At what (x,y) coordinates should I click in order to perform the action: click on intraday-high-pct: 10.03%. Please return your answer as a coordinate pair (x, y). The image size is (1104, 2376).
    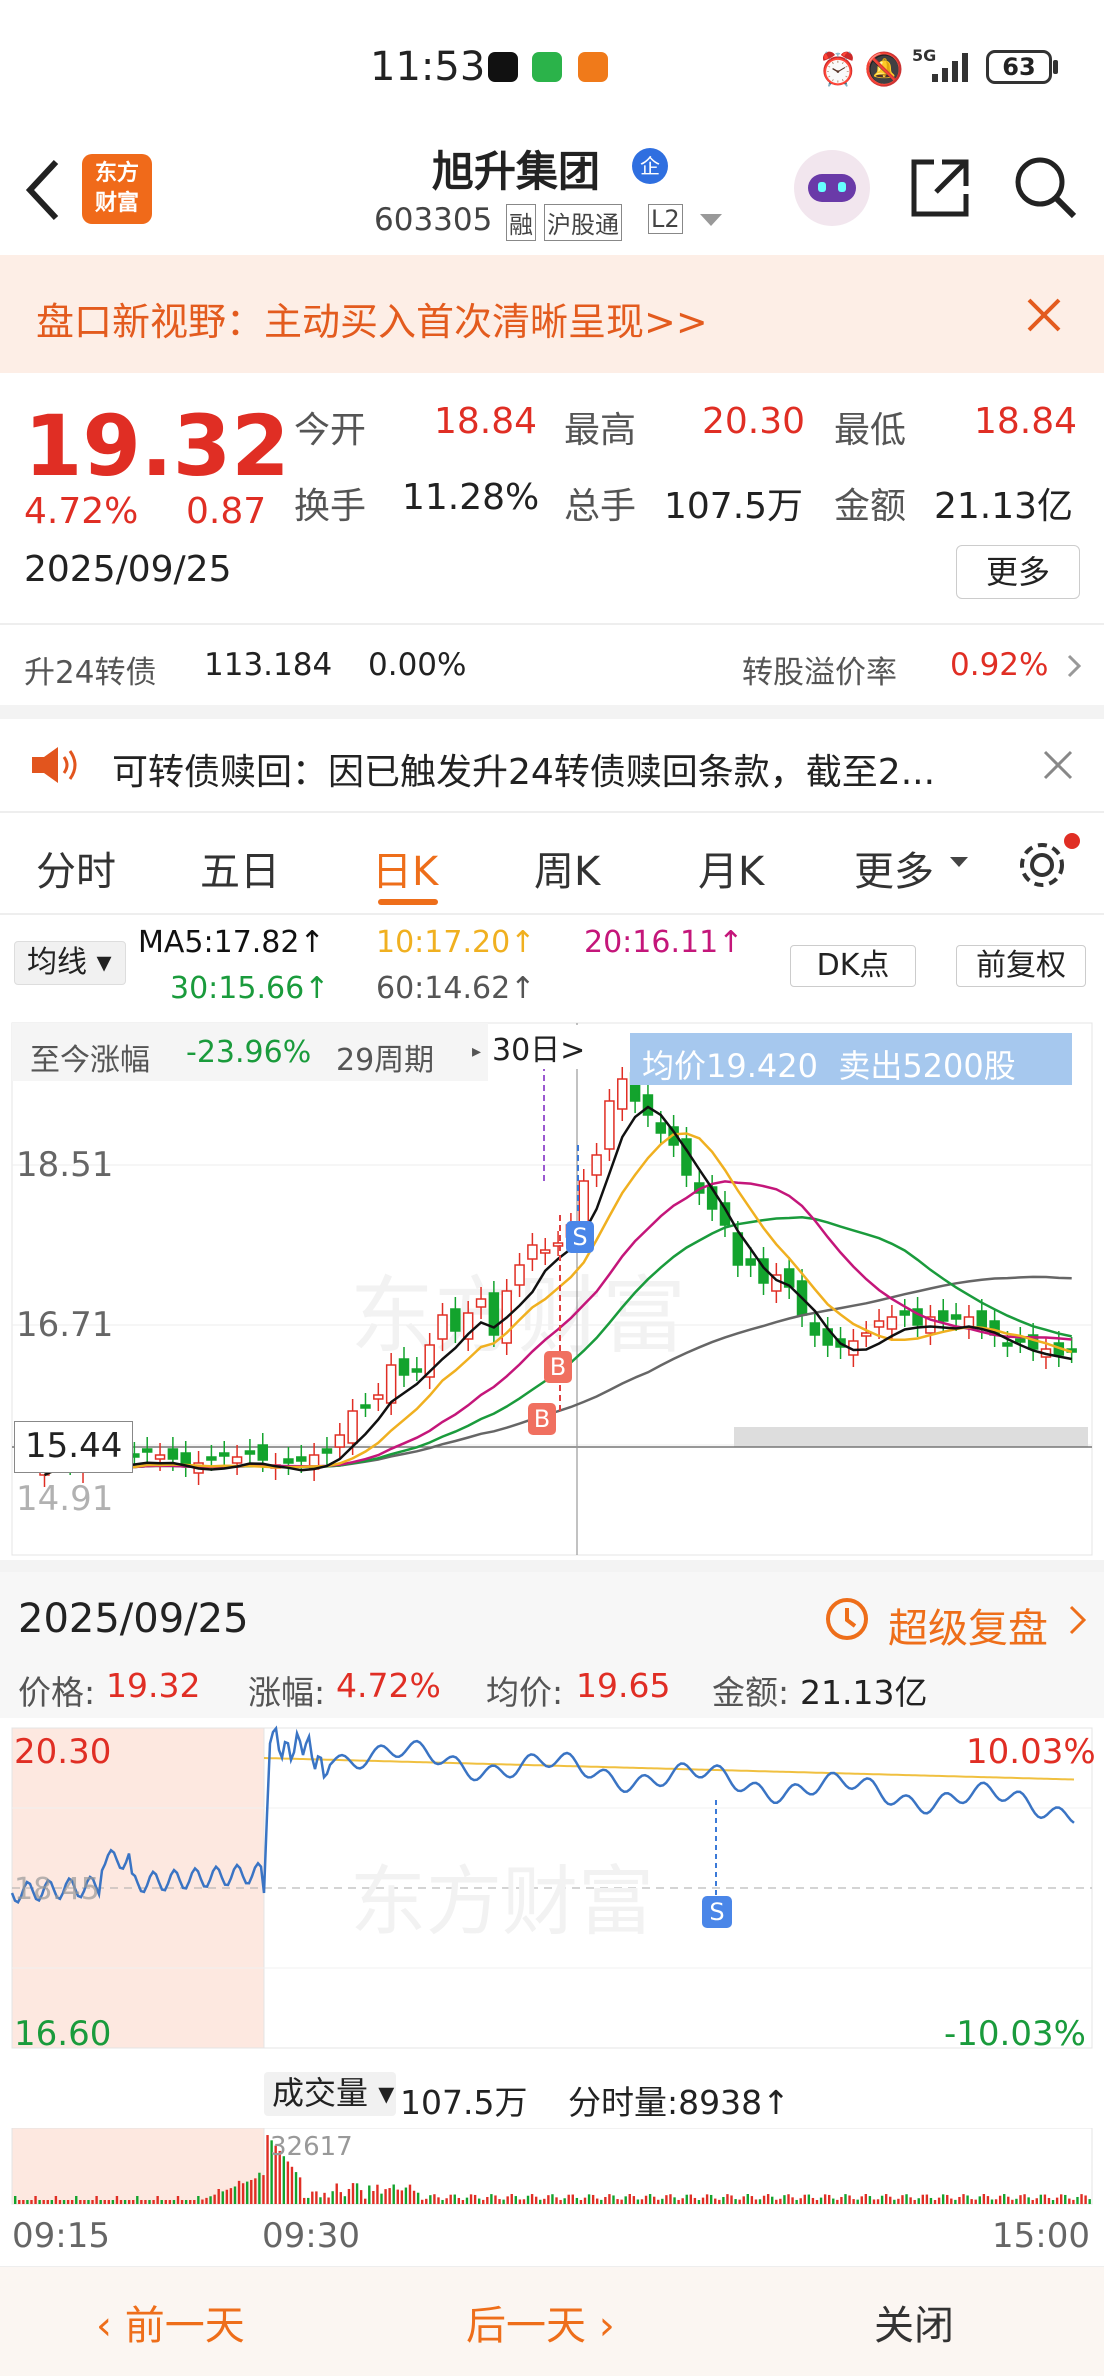
    Looking at the image, I should click on (1031, 1752).